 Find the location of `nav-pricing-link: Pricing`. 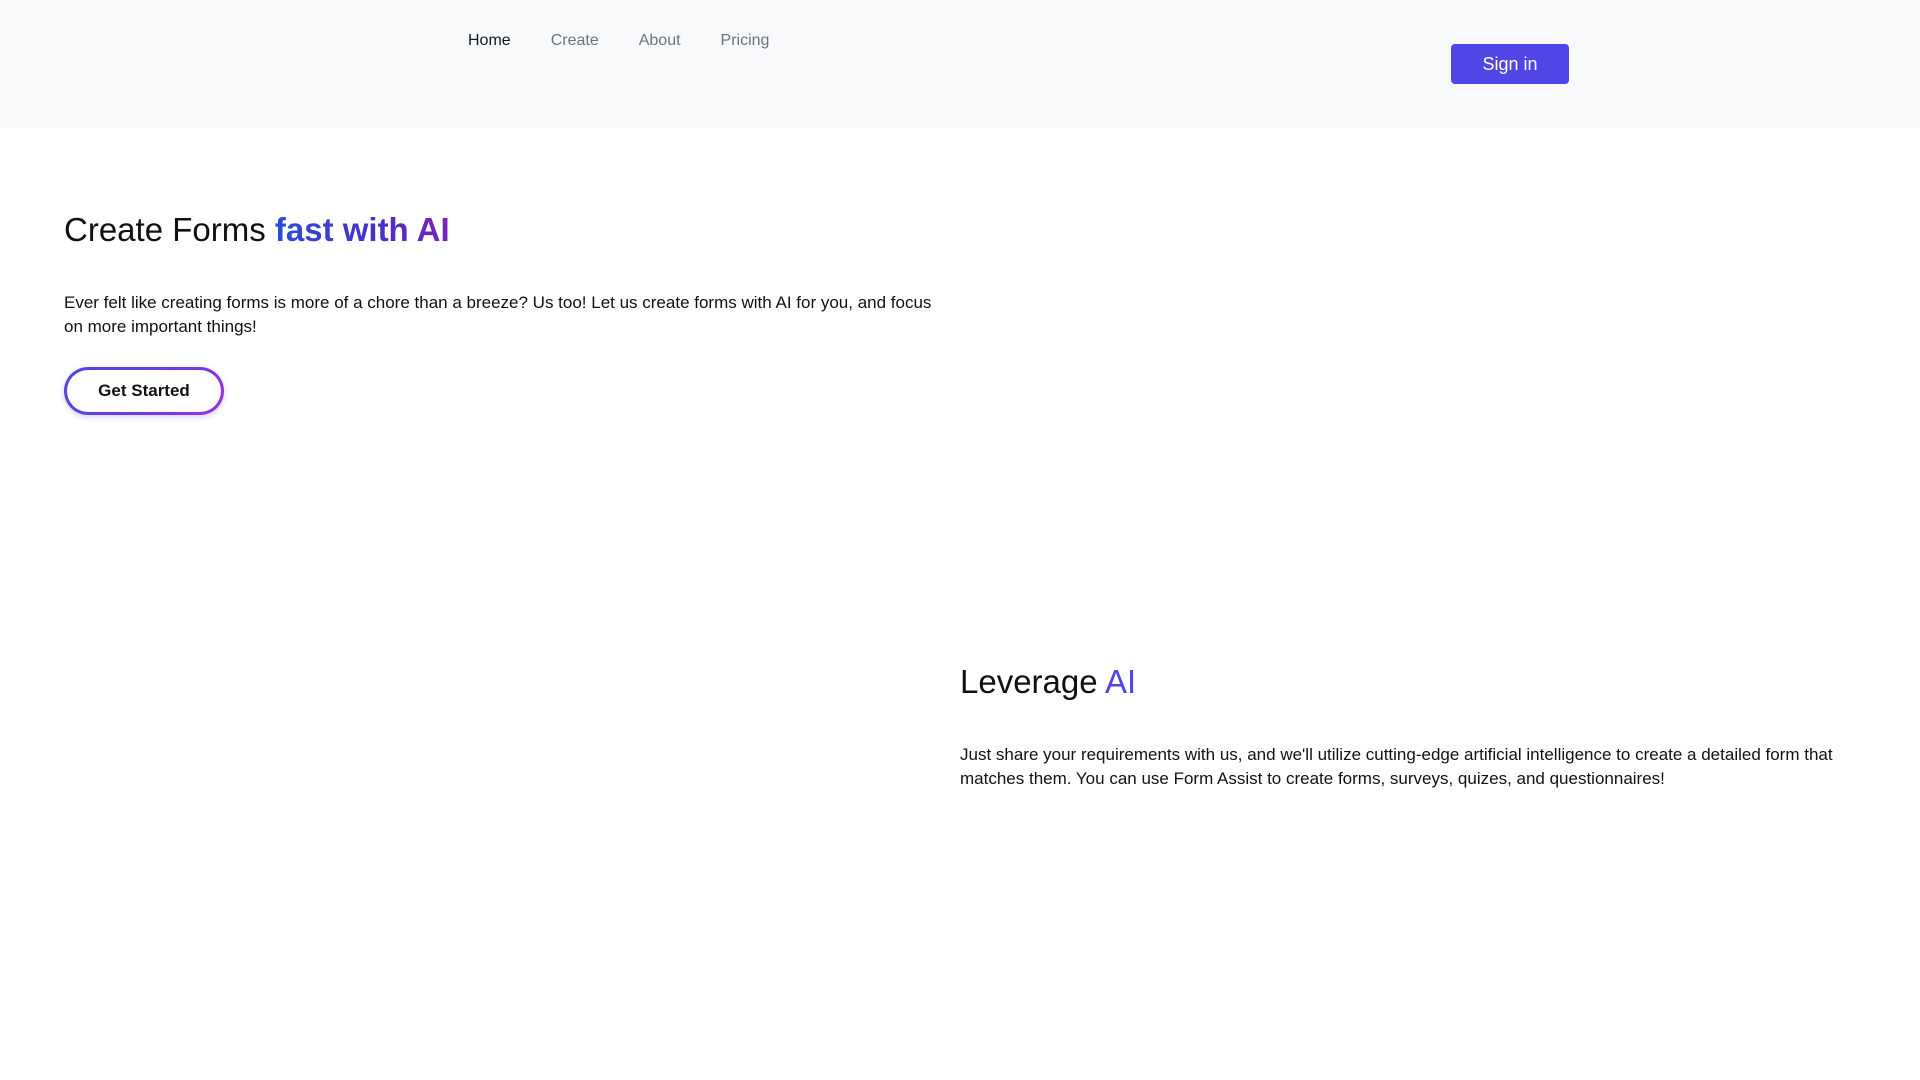

nav-pricing-link: Pricing is located at coordinates (745, 41).